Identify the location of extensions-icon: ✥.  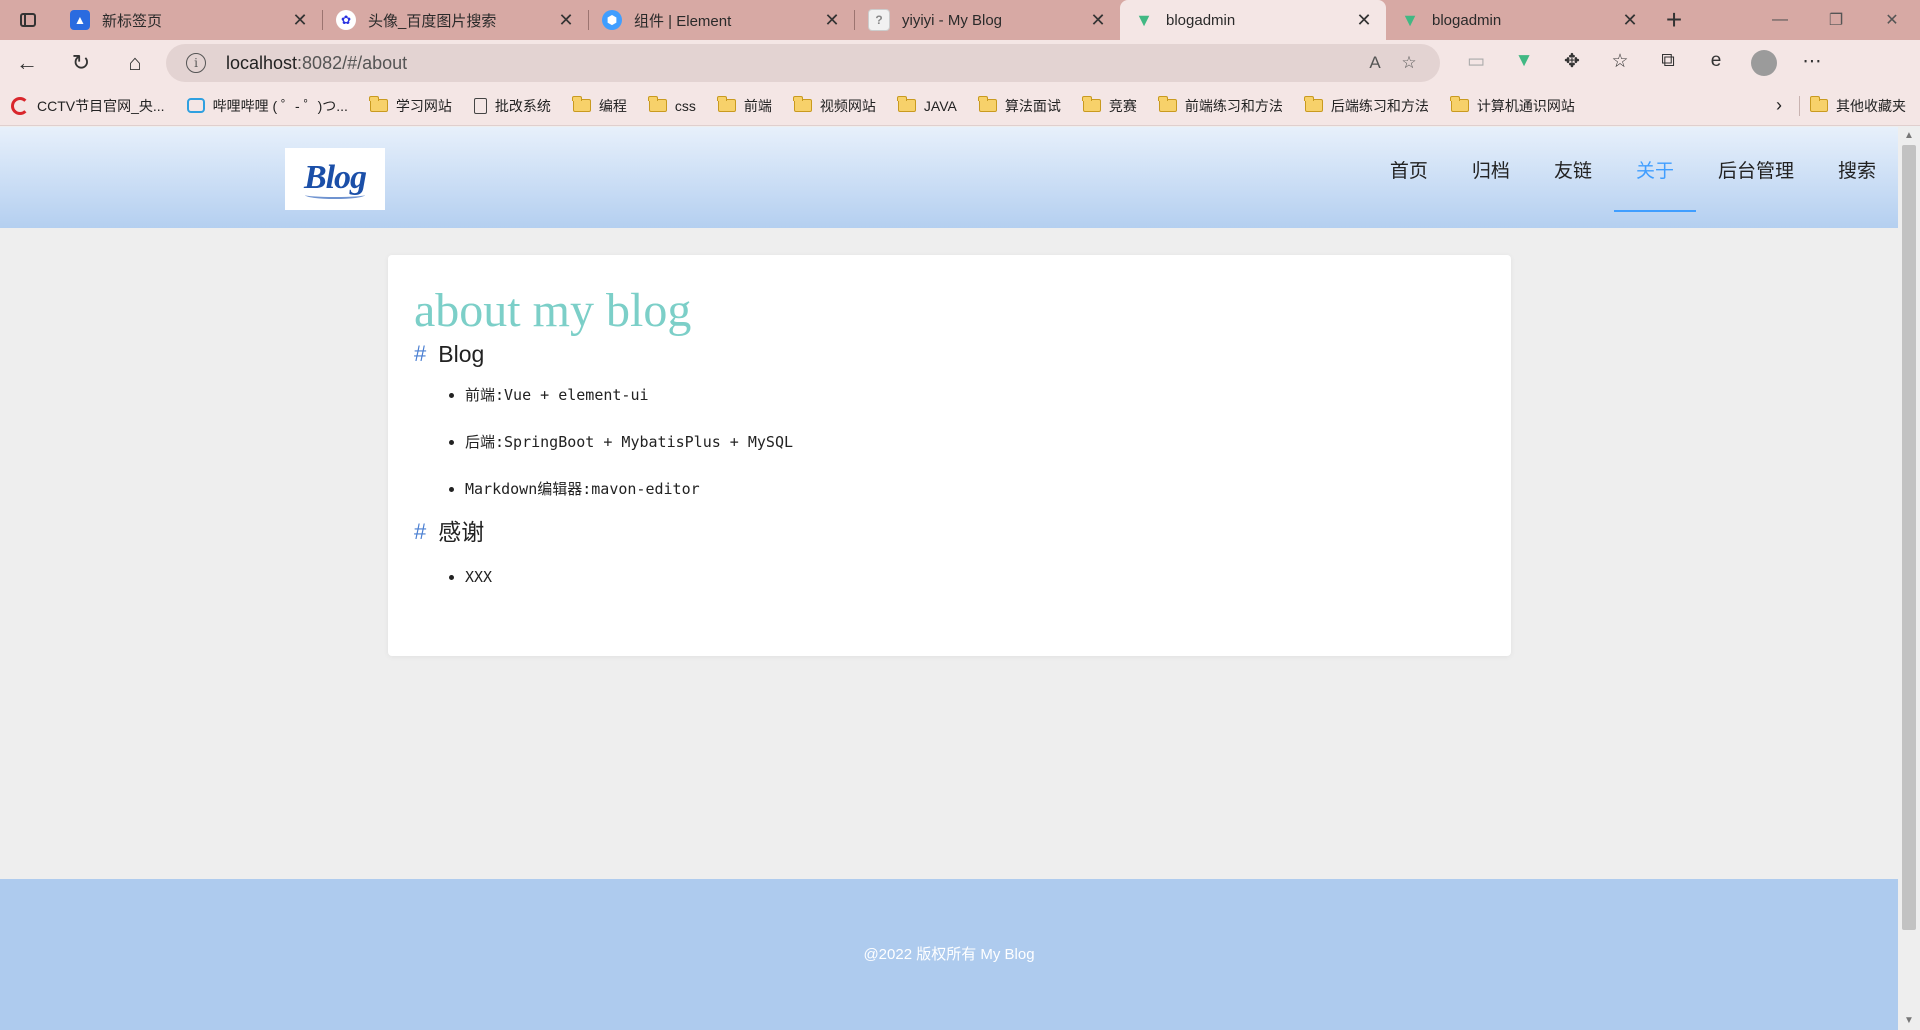
(1572, 63).